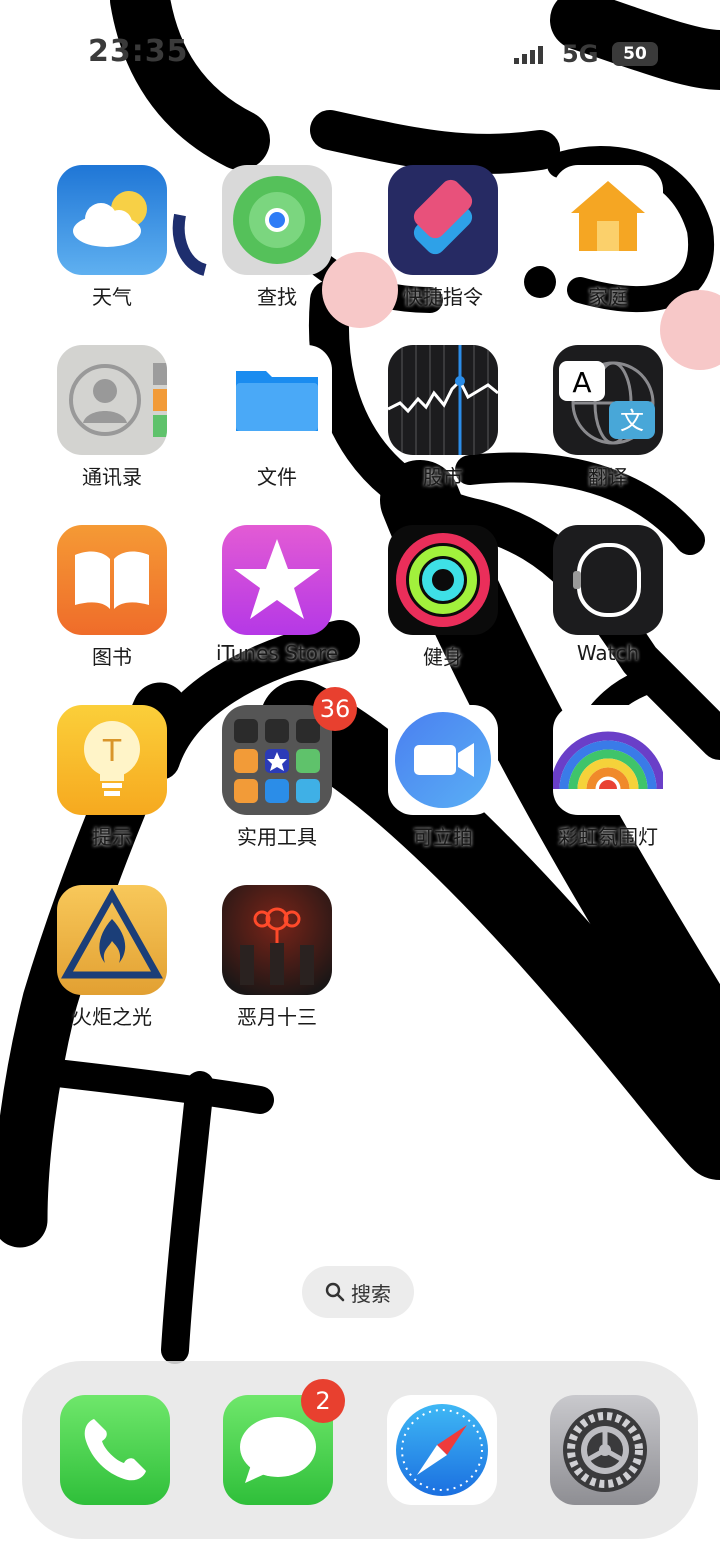 Image resolution: width=720 pixels, height=1562 pixels. What do you see at coordinates (277, 477) in the screenshot?
I see `app-label: 文件` at bounding box center [277, 477].